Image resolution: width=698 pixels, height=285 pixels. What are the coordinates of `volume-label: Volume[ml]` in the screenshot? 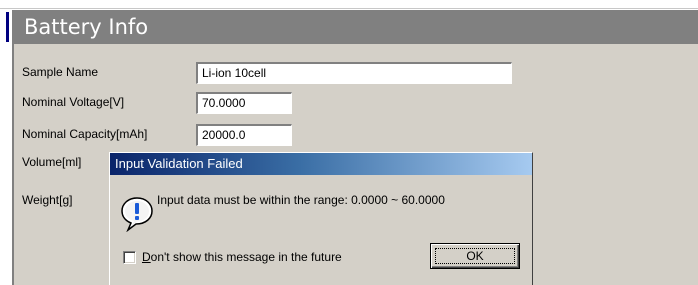 It's located at (52, 162).